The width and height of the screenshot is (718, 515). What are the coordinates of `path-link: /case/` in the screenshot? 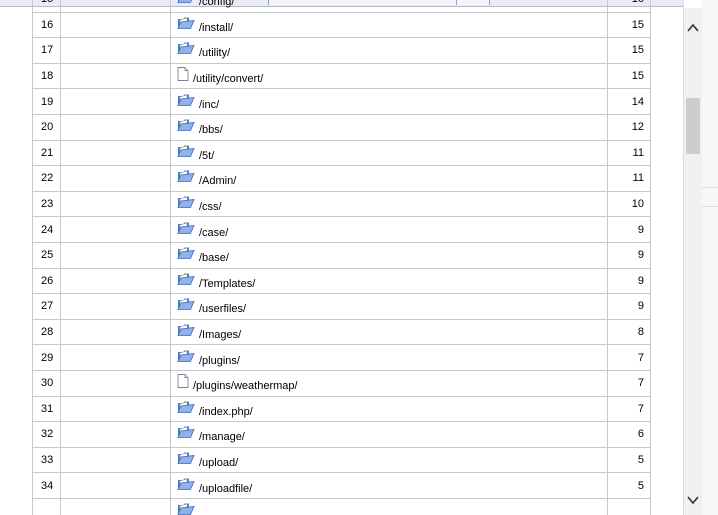 It's located at (213, 233).